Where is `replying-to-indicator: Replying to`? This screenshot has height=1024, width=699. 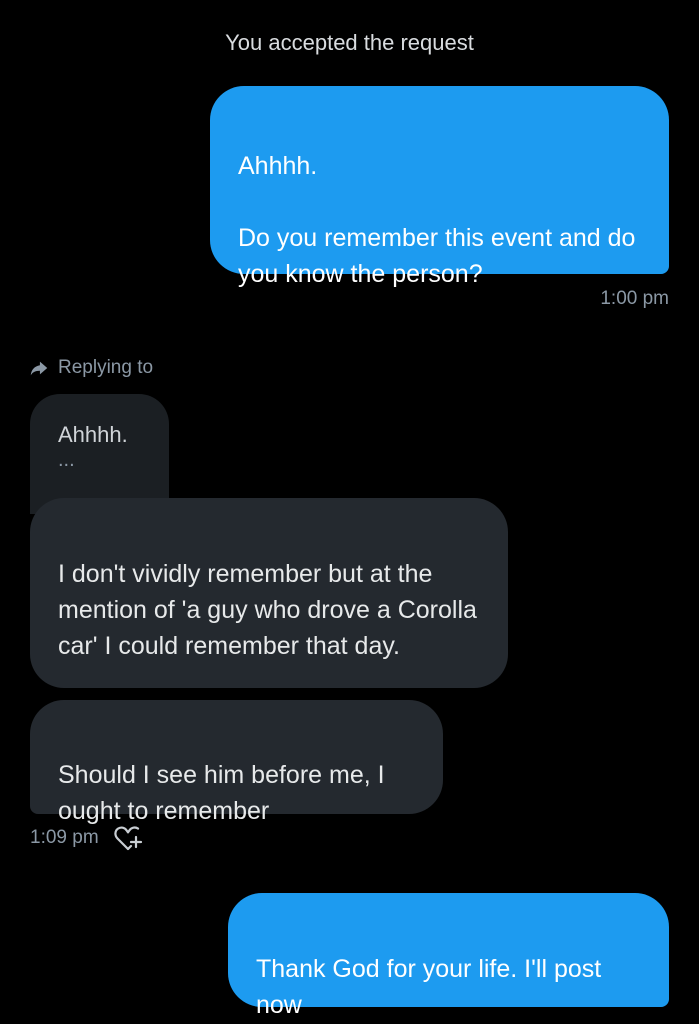 replying-to-indicator: Replying to is located at coordinates (90, 368).